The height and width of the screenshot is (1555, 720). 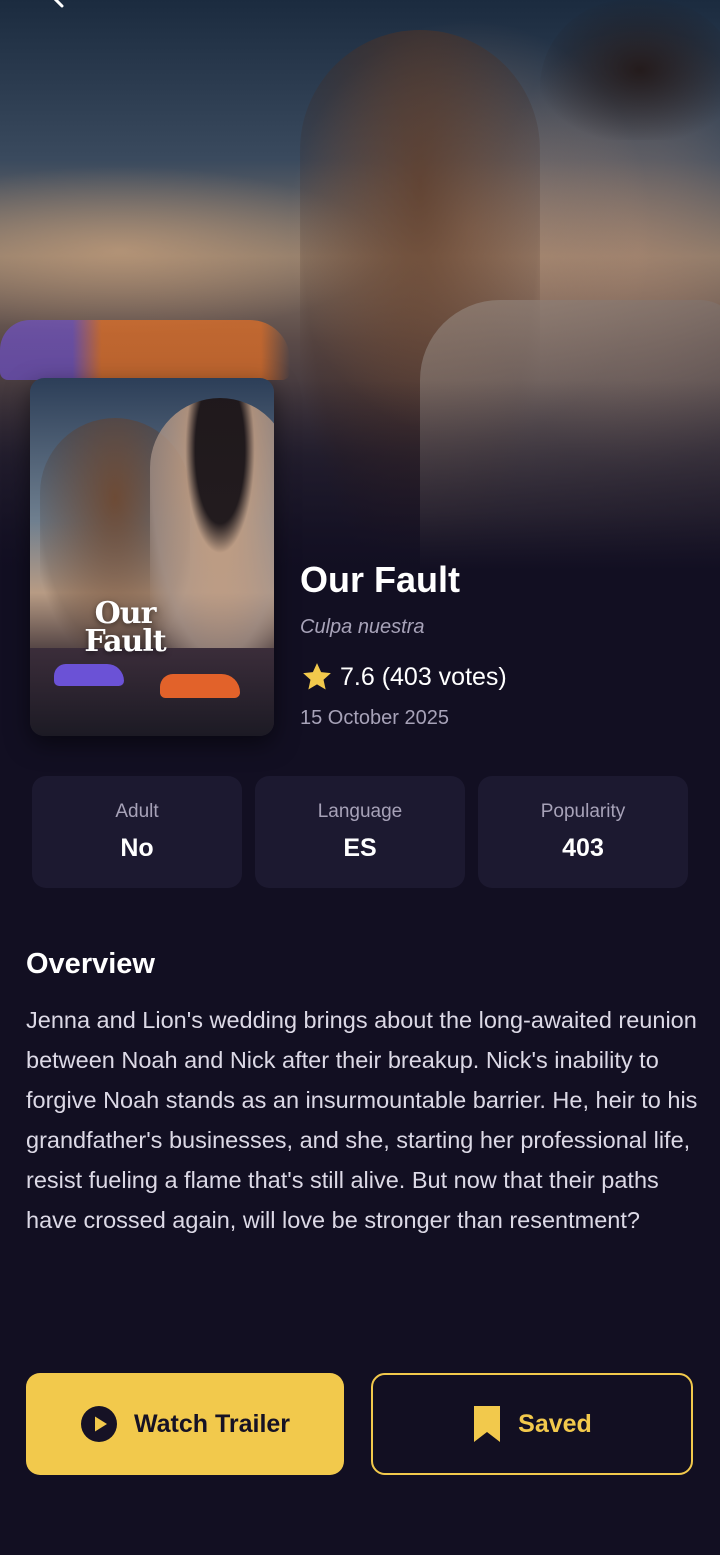 I want to click on rating: 7.6 (403 votes), so click(x=403, y=677).